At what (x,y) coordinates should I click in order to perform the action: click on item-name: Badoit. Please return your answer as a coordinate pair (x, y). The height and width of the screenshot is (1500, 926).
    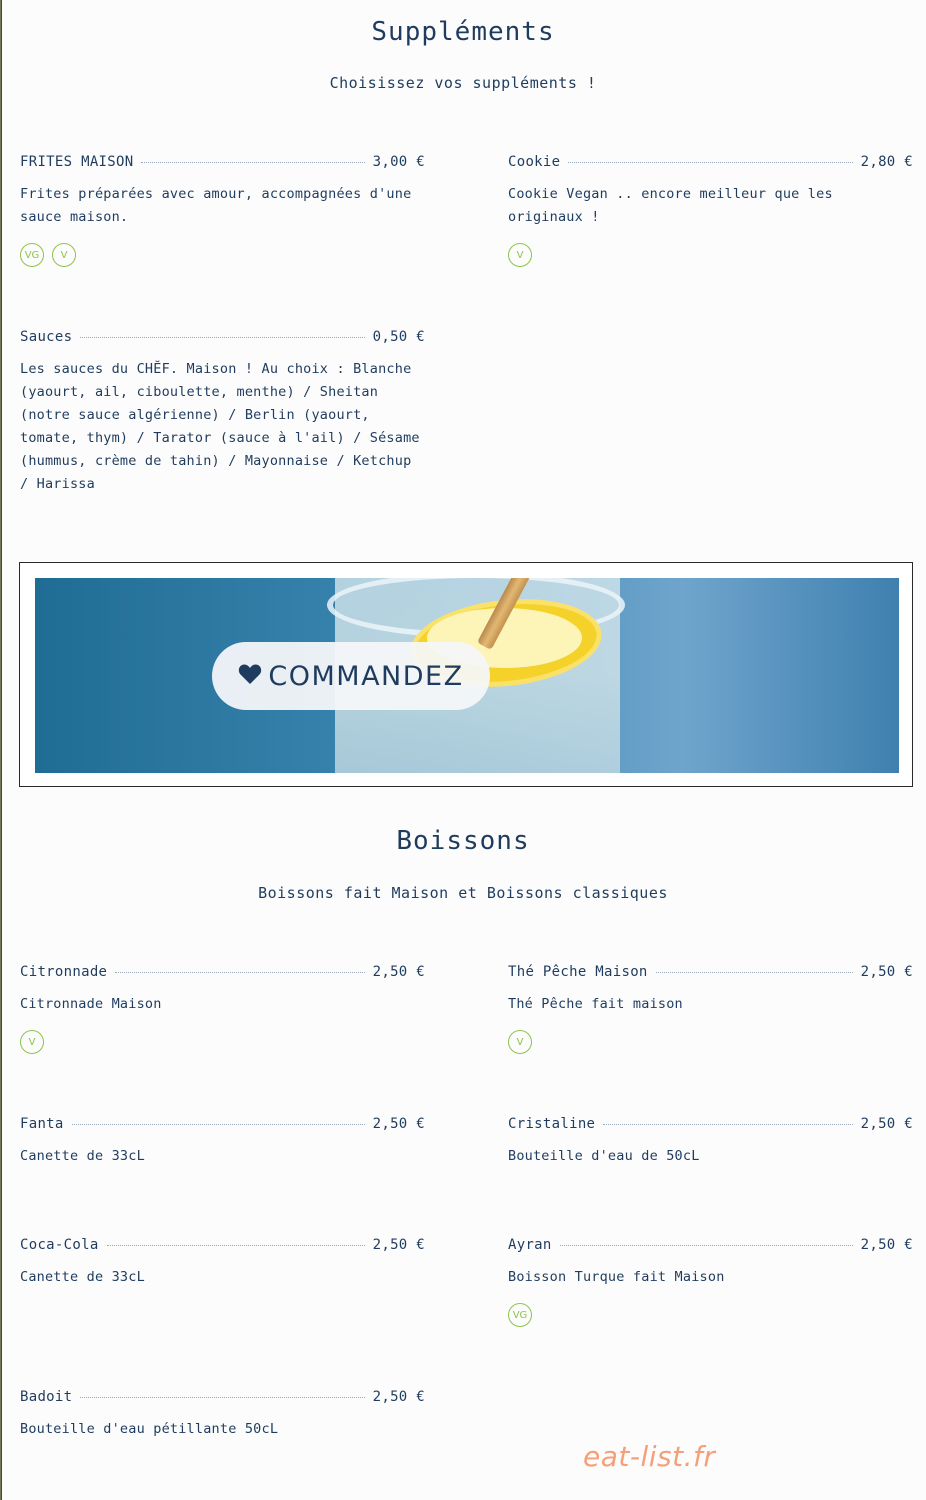
    Looking at the image, I should click on (46, 1397).